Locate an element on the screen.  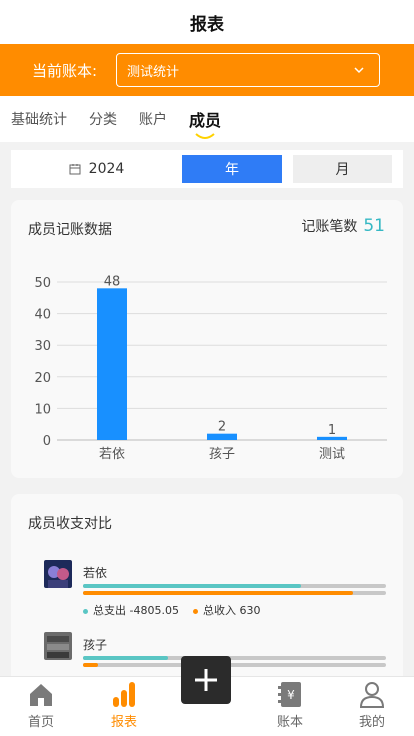
member-legend: 总支出 -4805.05 总收入 630 is located at coordinates (171, 610).